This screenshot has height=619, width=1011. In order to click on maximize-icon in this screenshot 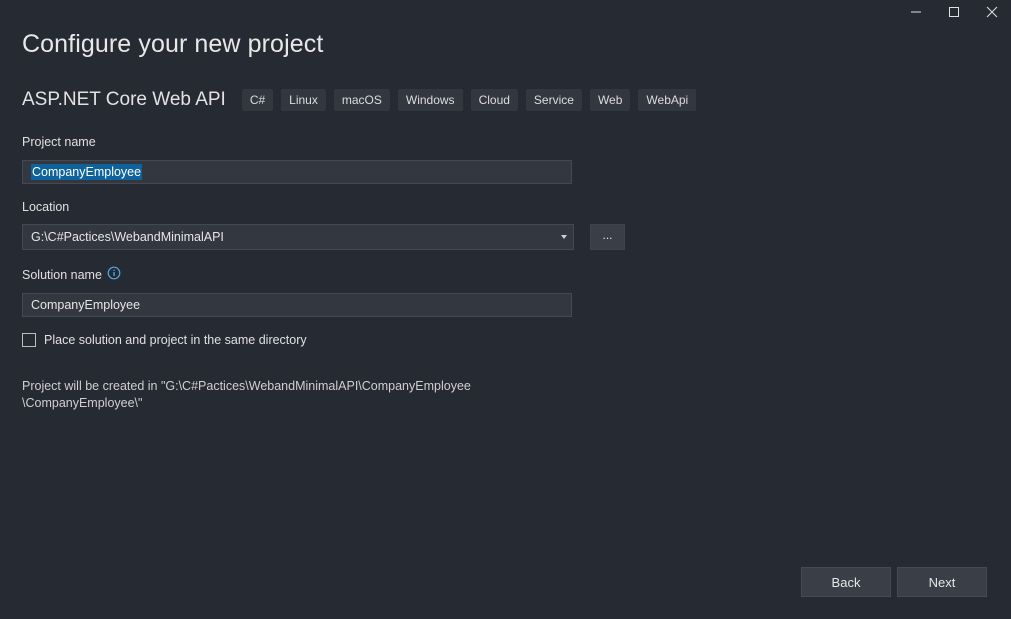, I will do `click(954, 12)`.